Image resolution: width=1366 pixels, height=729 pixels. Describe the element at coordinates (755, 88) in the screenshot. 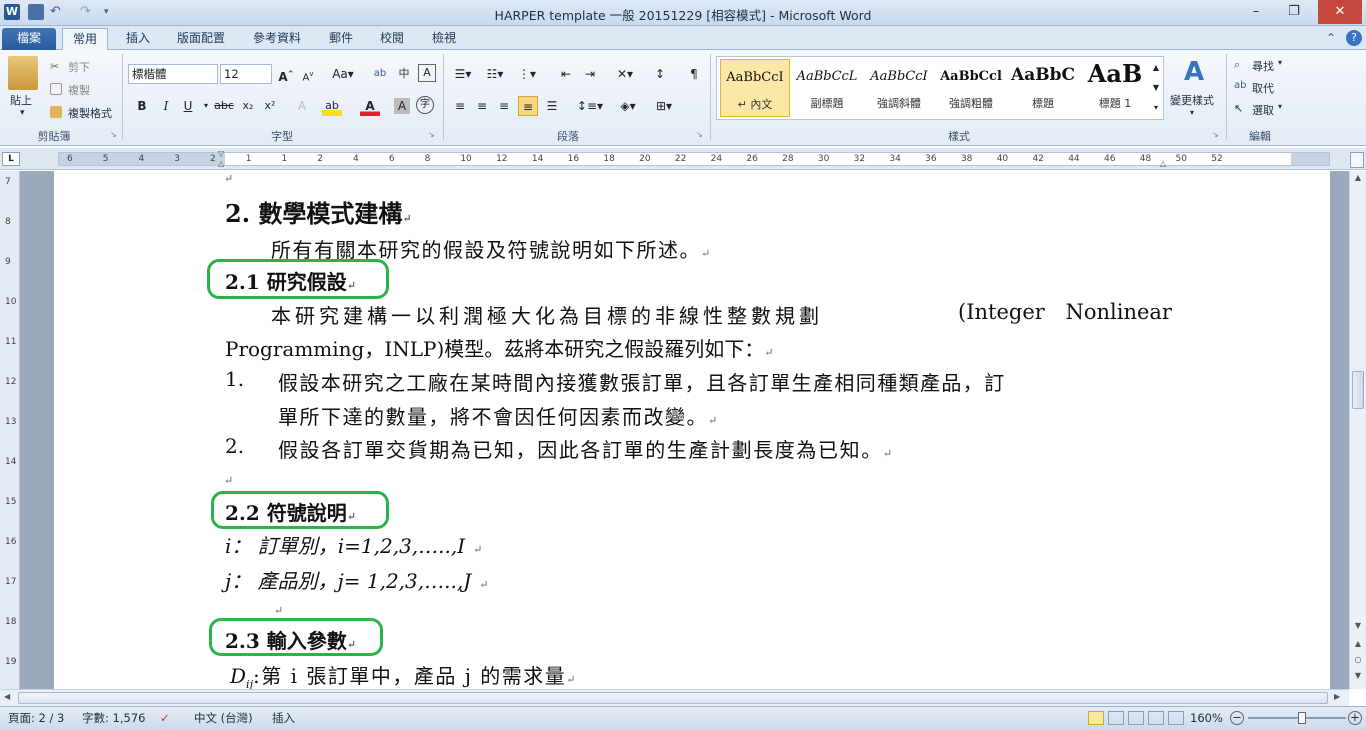

I see `style-normal: AaBbCcI ↵ 內文` at that location.